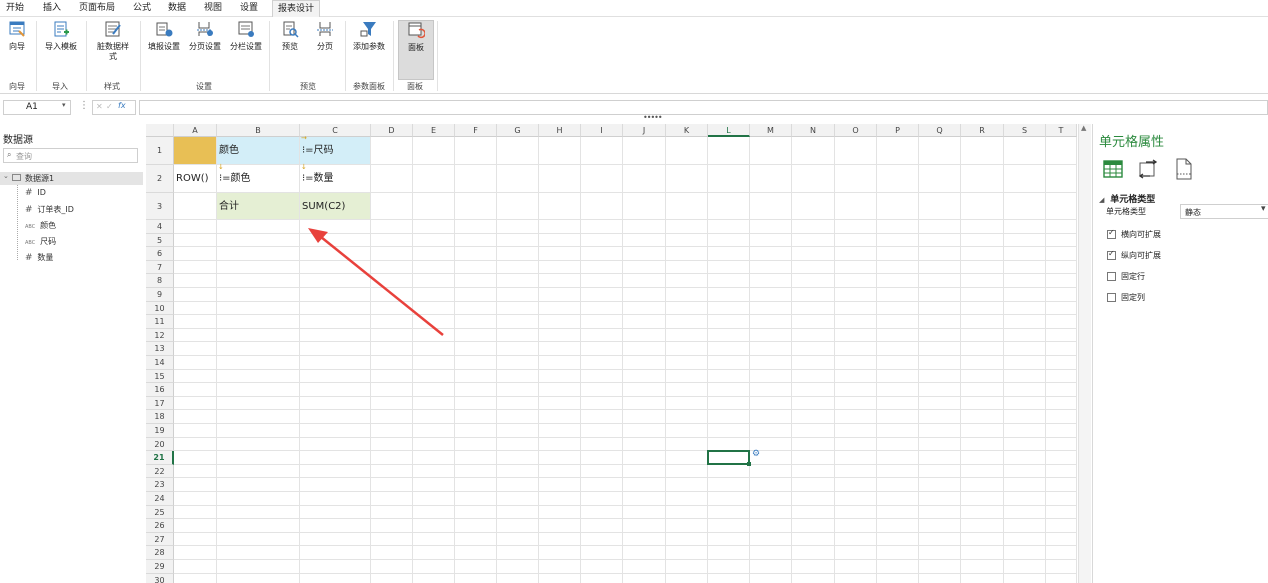  I want to click on option-label: 纵向可扩展, so click(1141, 255).